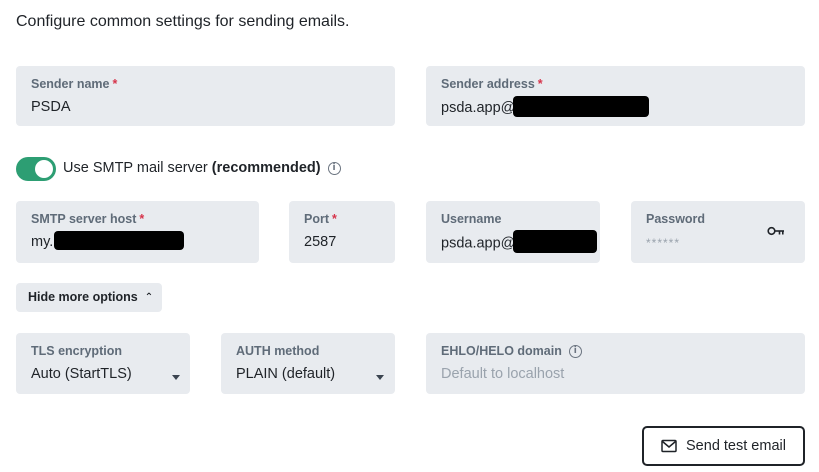 The image size is (819, 472). I want to click on smtp-toggle-label: Use SMTP mail server (recommended) i, so click(202, 168).